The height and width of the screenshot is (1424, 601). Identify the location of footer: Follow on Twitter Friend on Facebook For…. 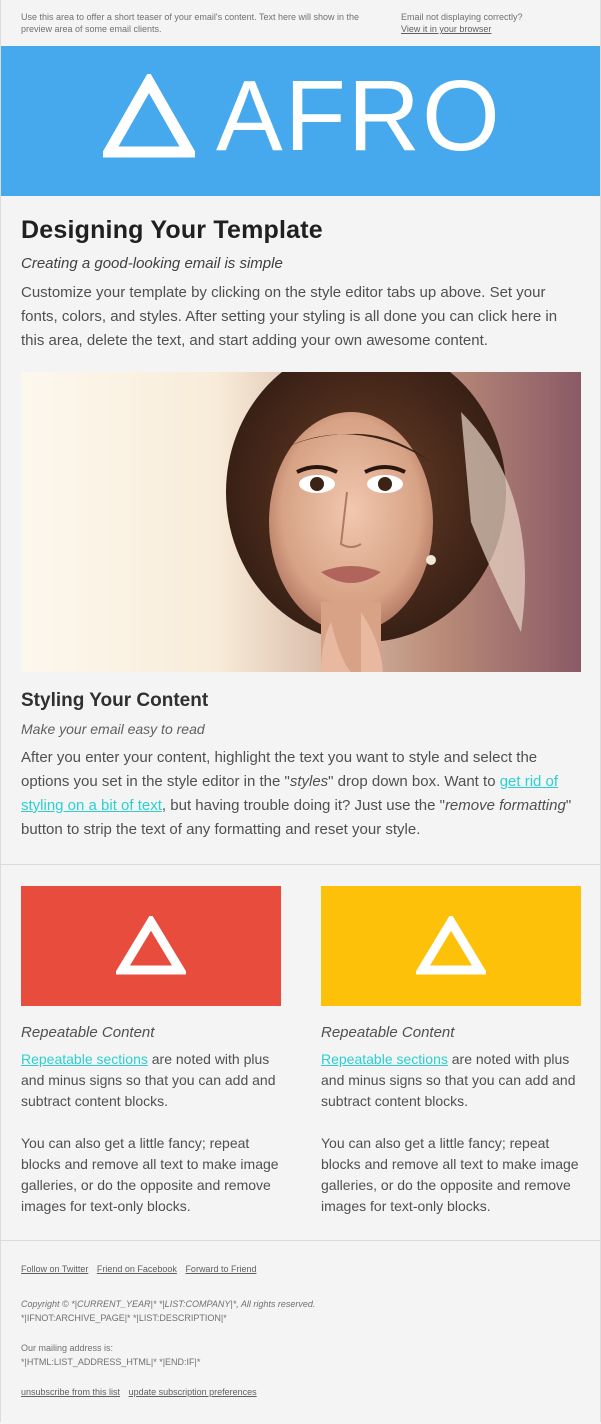
(301, 1330).